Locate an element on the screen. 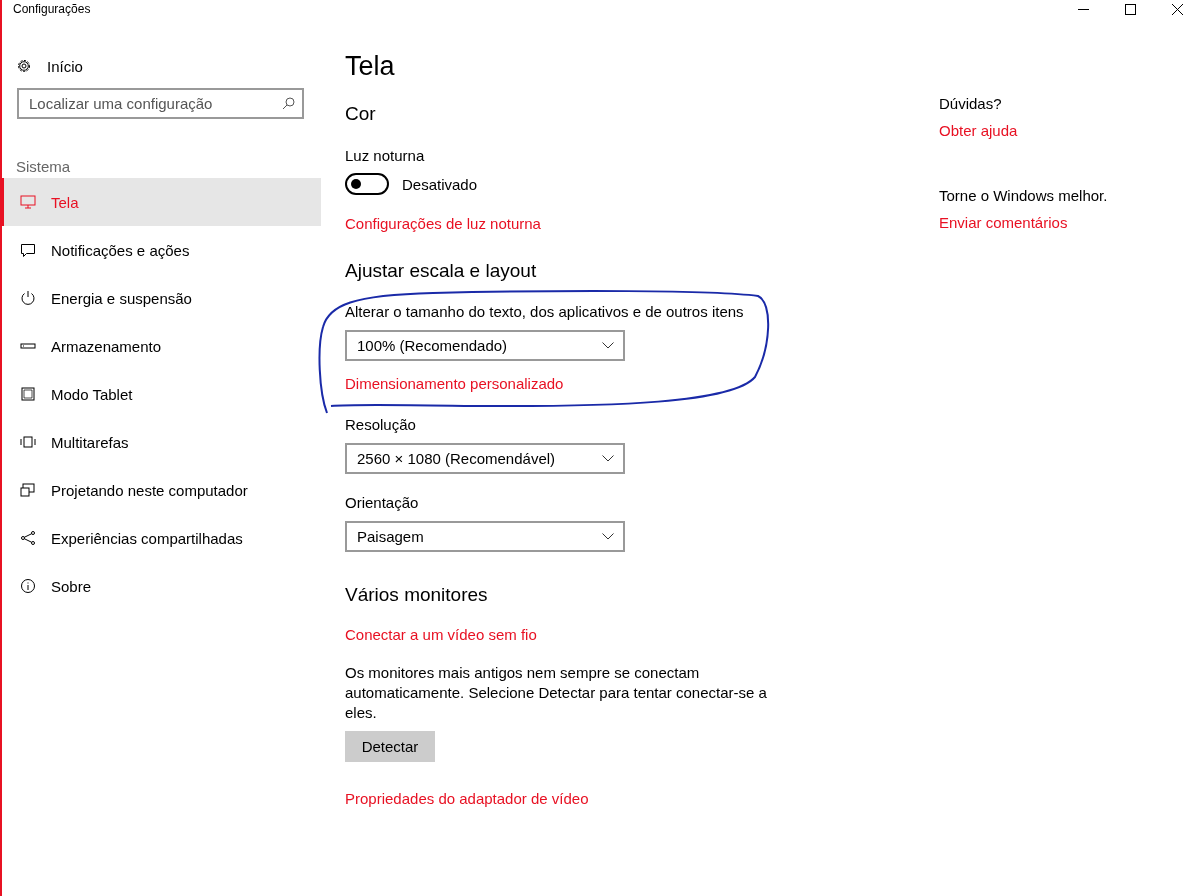 The image size is (1195, 896). feedback-heading: Torne o Windows melhor. is located at coordinates (1023, 196).